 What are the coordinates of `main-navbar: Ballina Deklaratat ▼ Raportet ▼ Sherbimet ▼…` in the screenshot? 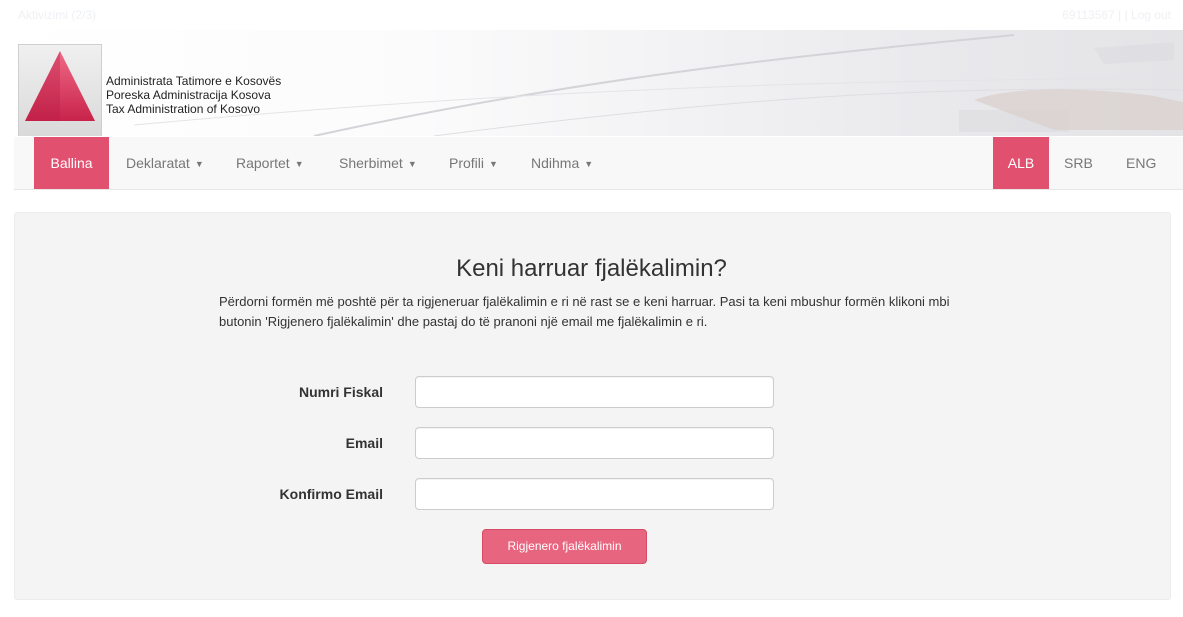 It's located at (598, 163).